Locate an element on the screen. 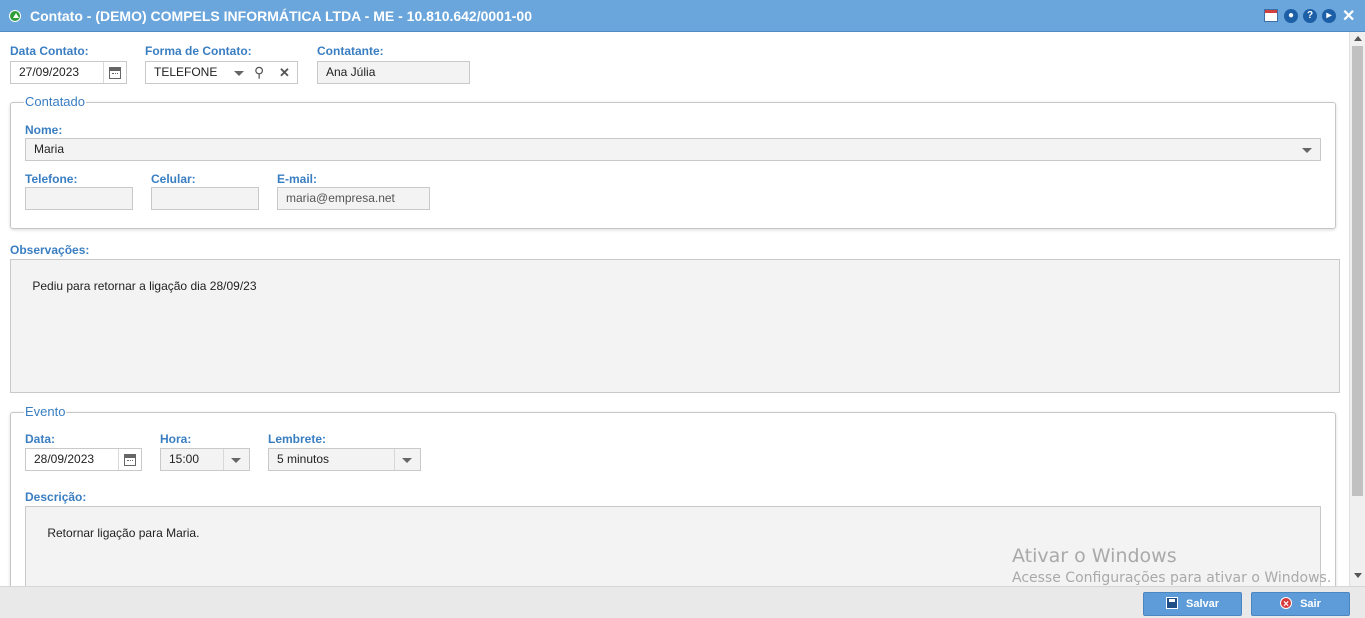 This screenshot has width=1365, height=618. vertical-scrollbar is located at coordinates (1357, 309).